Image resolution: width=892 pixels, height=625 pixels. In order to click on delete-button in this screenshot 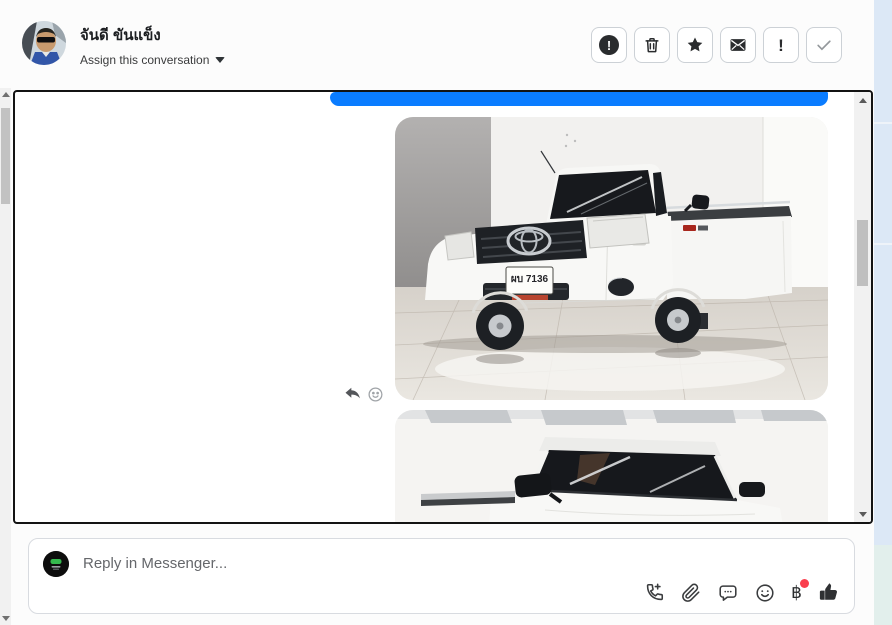, I will do `click(652, 45)`.